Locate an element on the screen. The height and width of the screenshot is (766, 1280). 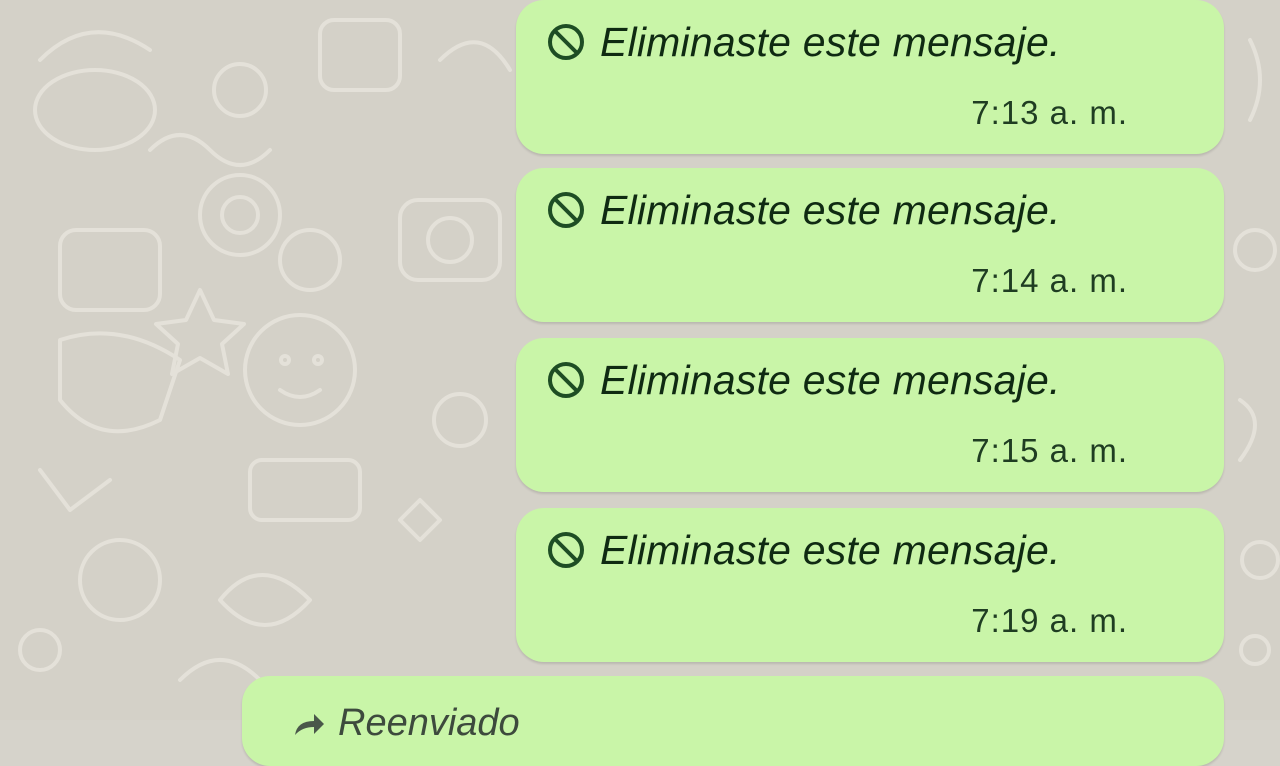
forwarded-header: Reenviado is located at coordinates (406, 723).